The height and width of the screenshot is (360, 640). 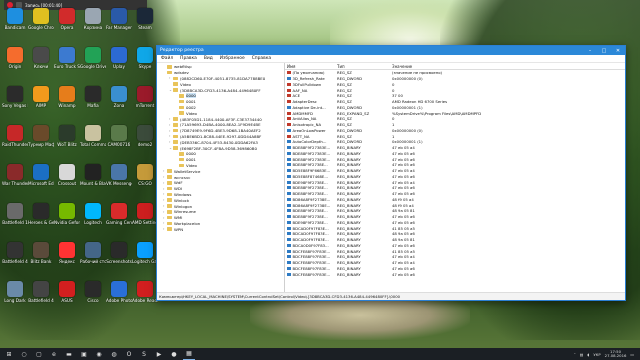 I want to click on desktop-icon: Long Dark, so click(x=15, y=292).